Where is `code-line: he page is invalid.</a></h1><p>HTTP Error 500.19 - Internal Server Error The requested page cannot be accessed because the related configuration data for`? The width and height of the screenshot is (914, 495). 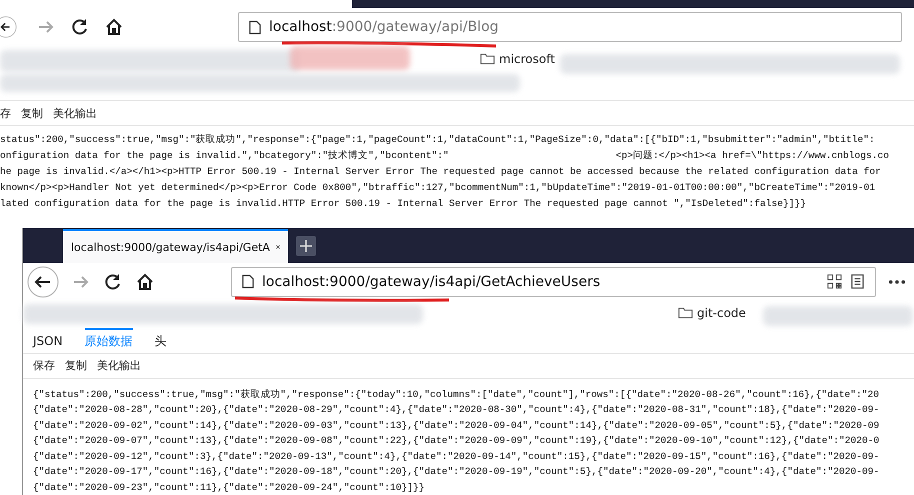 code-line: he page is invalid.</a></h1><p>HTTP Error 500.19 - Internal Server Error The requested page cannot be accessed because the related configuration data for is located at coordinates (441, 172).